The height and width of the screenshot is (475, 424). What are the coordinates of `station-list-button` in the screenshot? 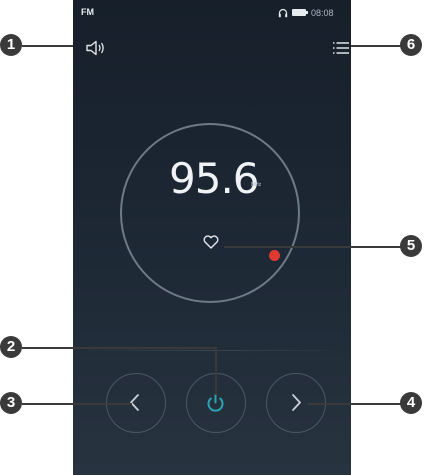 It's located at (340, 48).